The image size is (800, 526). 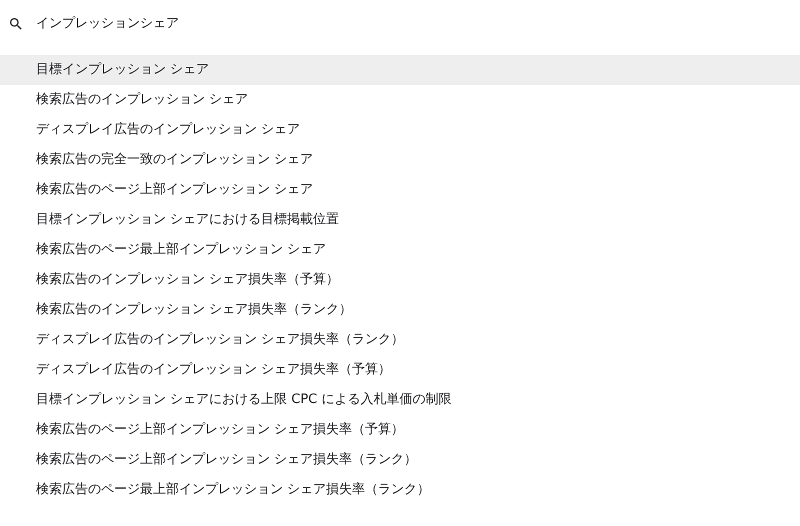 What do you see at coordinates (400, 70) in the screenshot?
I see `suggestion-item: 目標インプレッション シェア` at bounding box center [400, 70].